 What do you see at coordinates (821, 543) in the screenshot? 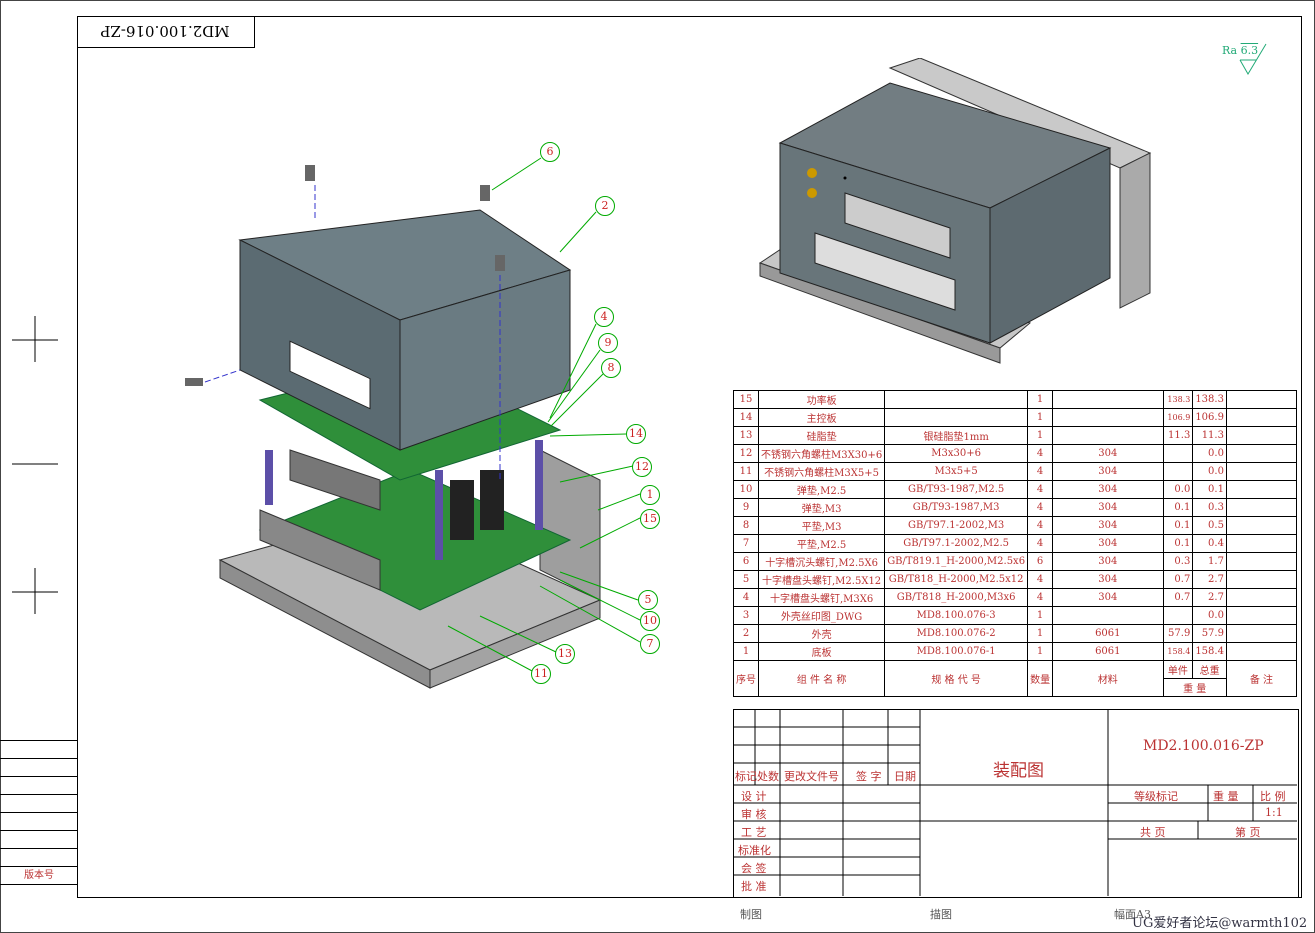
I see `bom-cell: 平垫,M2.5` at bounding box center [821, 543].